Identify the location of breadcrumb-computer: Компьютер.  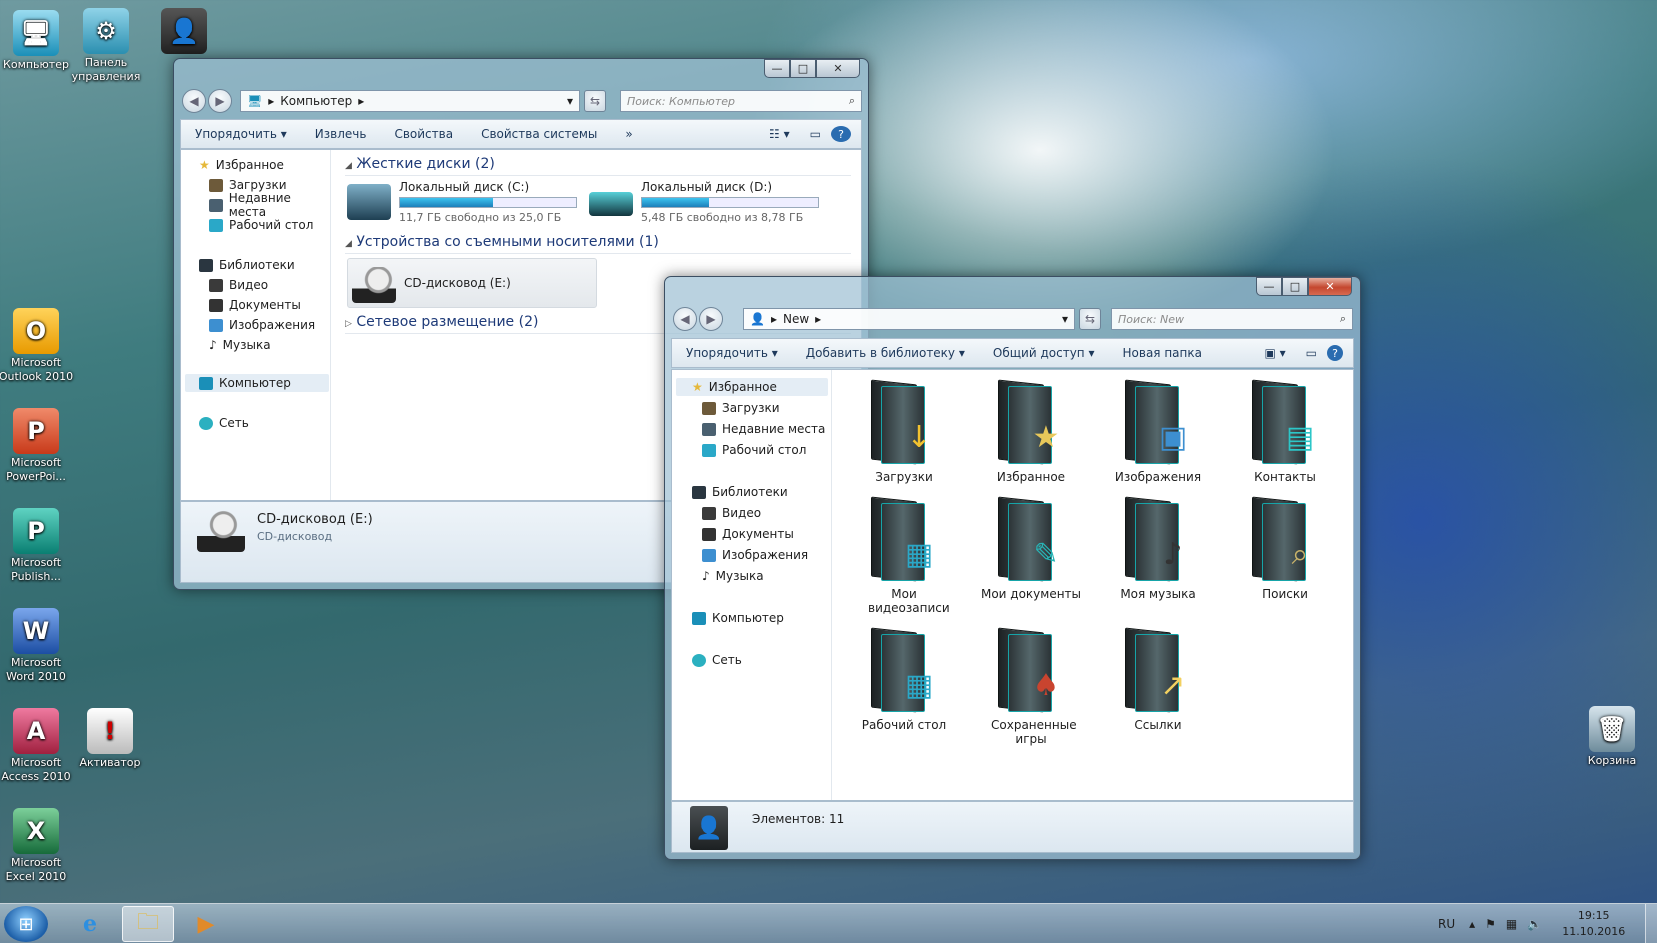
(316, 101).